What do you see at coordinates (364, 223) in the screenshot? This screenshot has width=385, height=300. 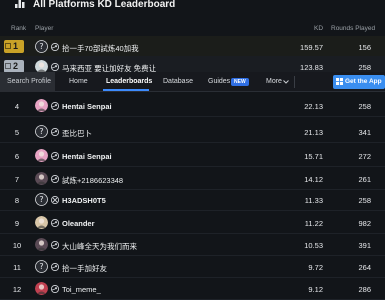 I see `rounds-played-value: 982` at bounding box center [364, 223].